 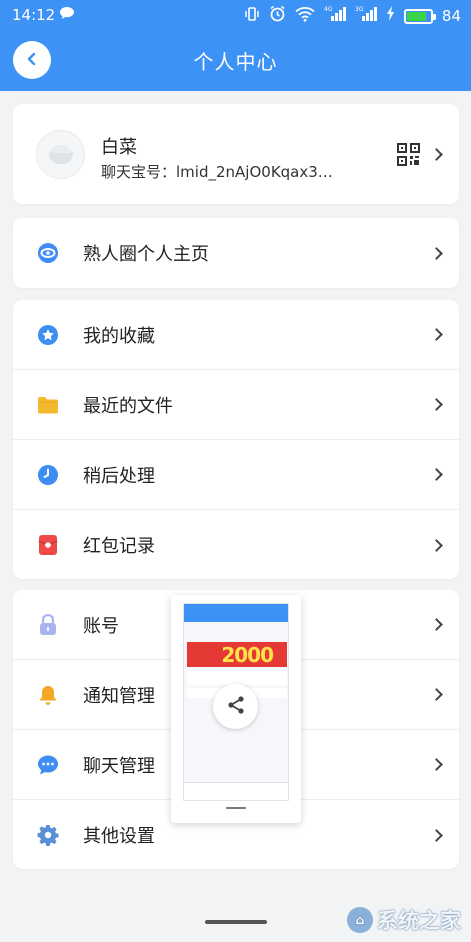 I want to click on status-time: 14:12, so click(x=34, y=15).